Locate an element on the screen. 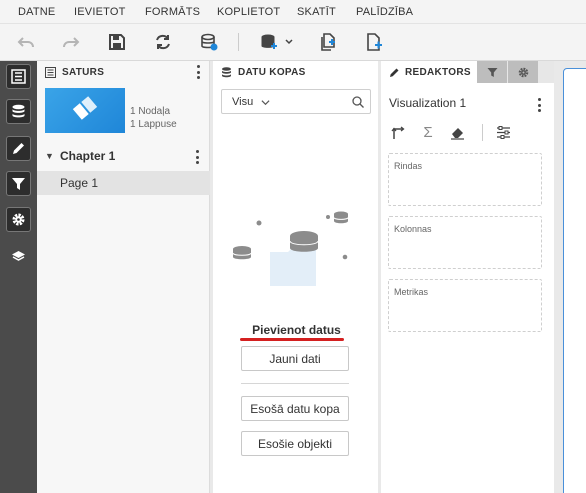  tab-editor-label: REDAKTORS is located at coordinates (438, 72).